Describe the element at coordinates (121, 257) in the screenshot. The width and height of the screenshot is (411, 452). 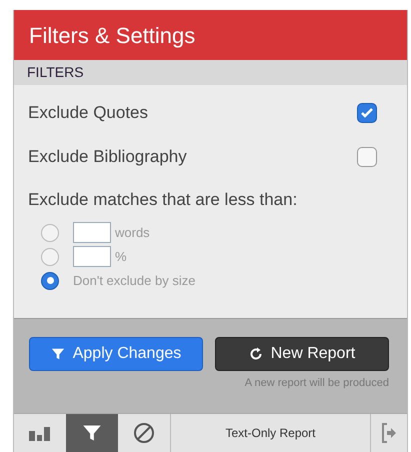
I see `unit-label: %` at that location.